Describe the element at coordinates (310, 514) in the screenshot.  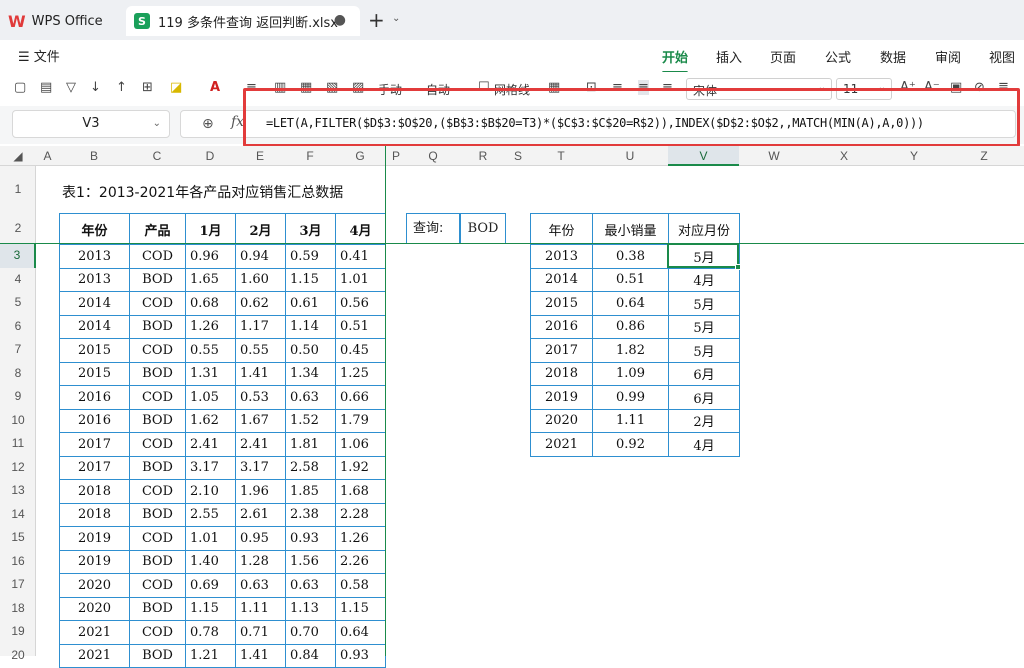
I see `table-cell: 2.38` at that location.